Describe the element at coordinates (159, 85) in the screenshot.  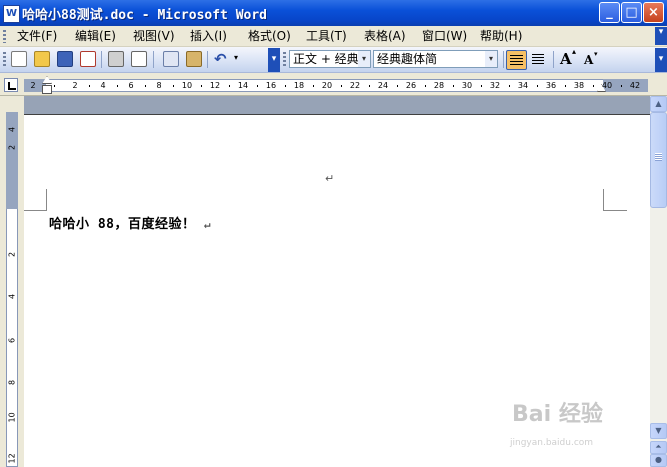
I see `ruler-tick-label: 8` at that location.